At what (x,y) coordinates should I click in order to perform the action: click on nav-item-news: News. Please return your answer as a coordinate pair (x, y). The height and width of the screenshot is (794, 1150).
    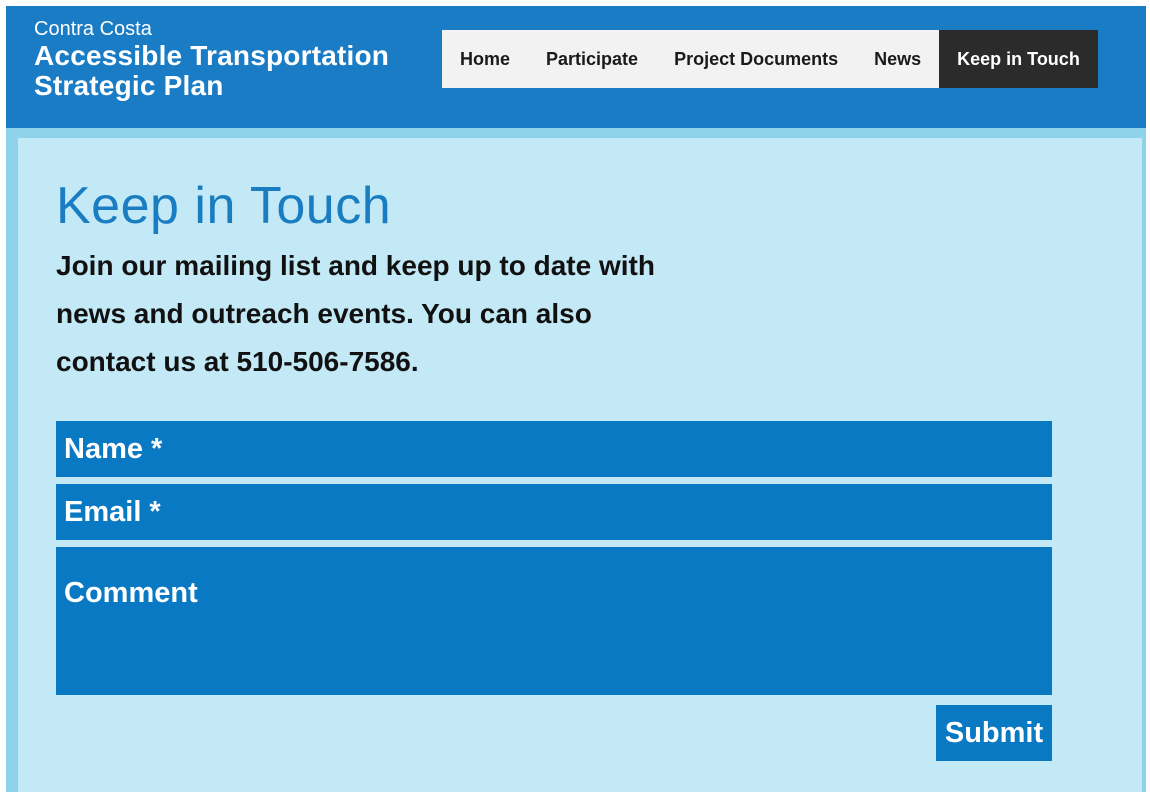
    Looking at the image, I should click on (897, 59).